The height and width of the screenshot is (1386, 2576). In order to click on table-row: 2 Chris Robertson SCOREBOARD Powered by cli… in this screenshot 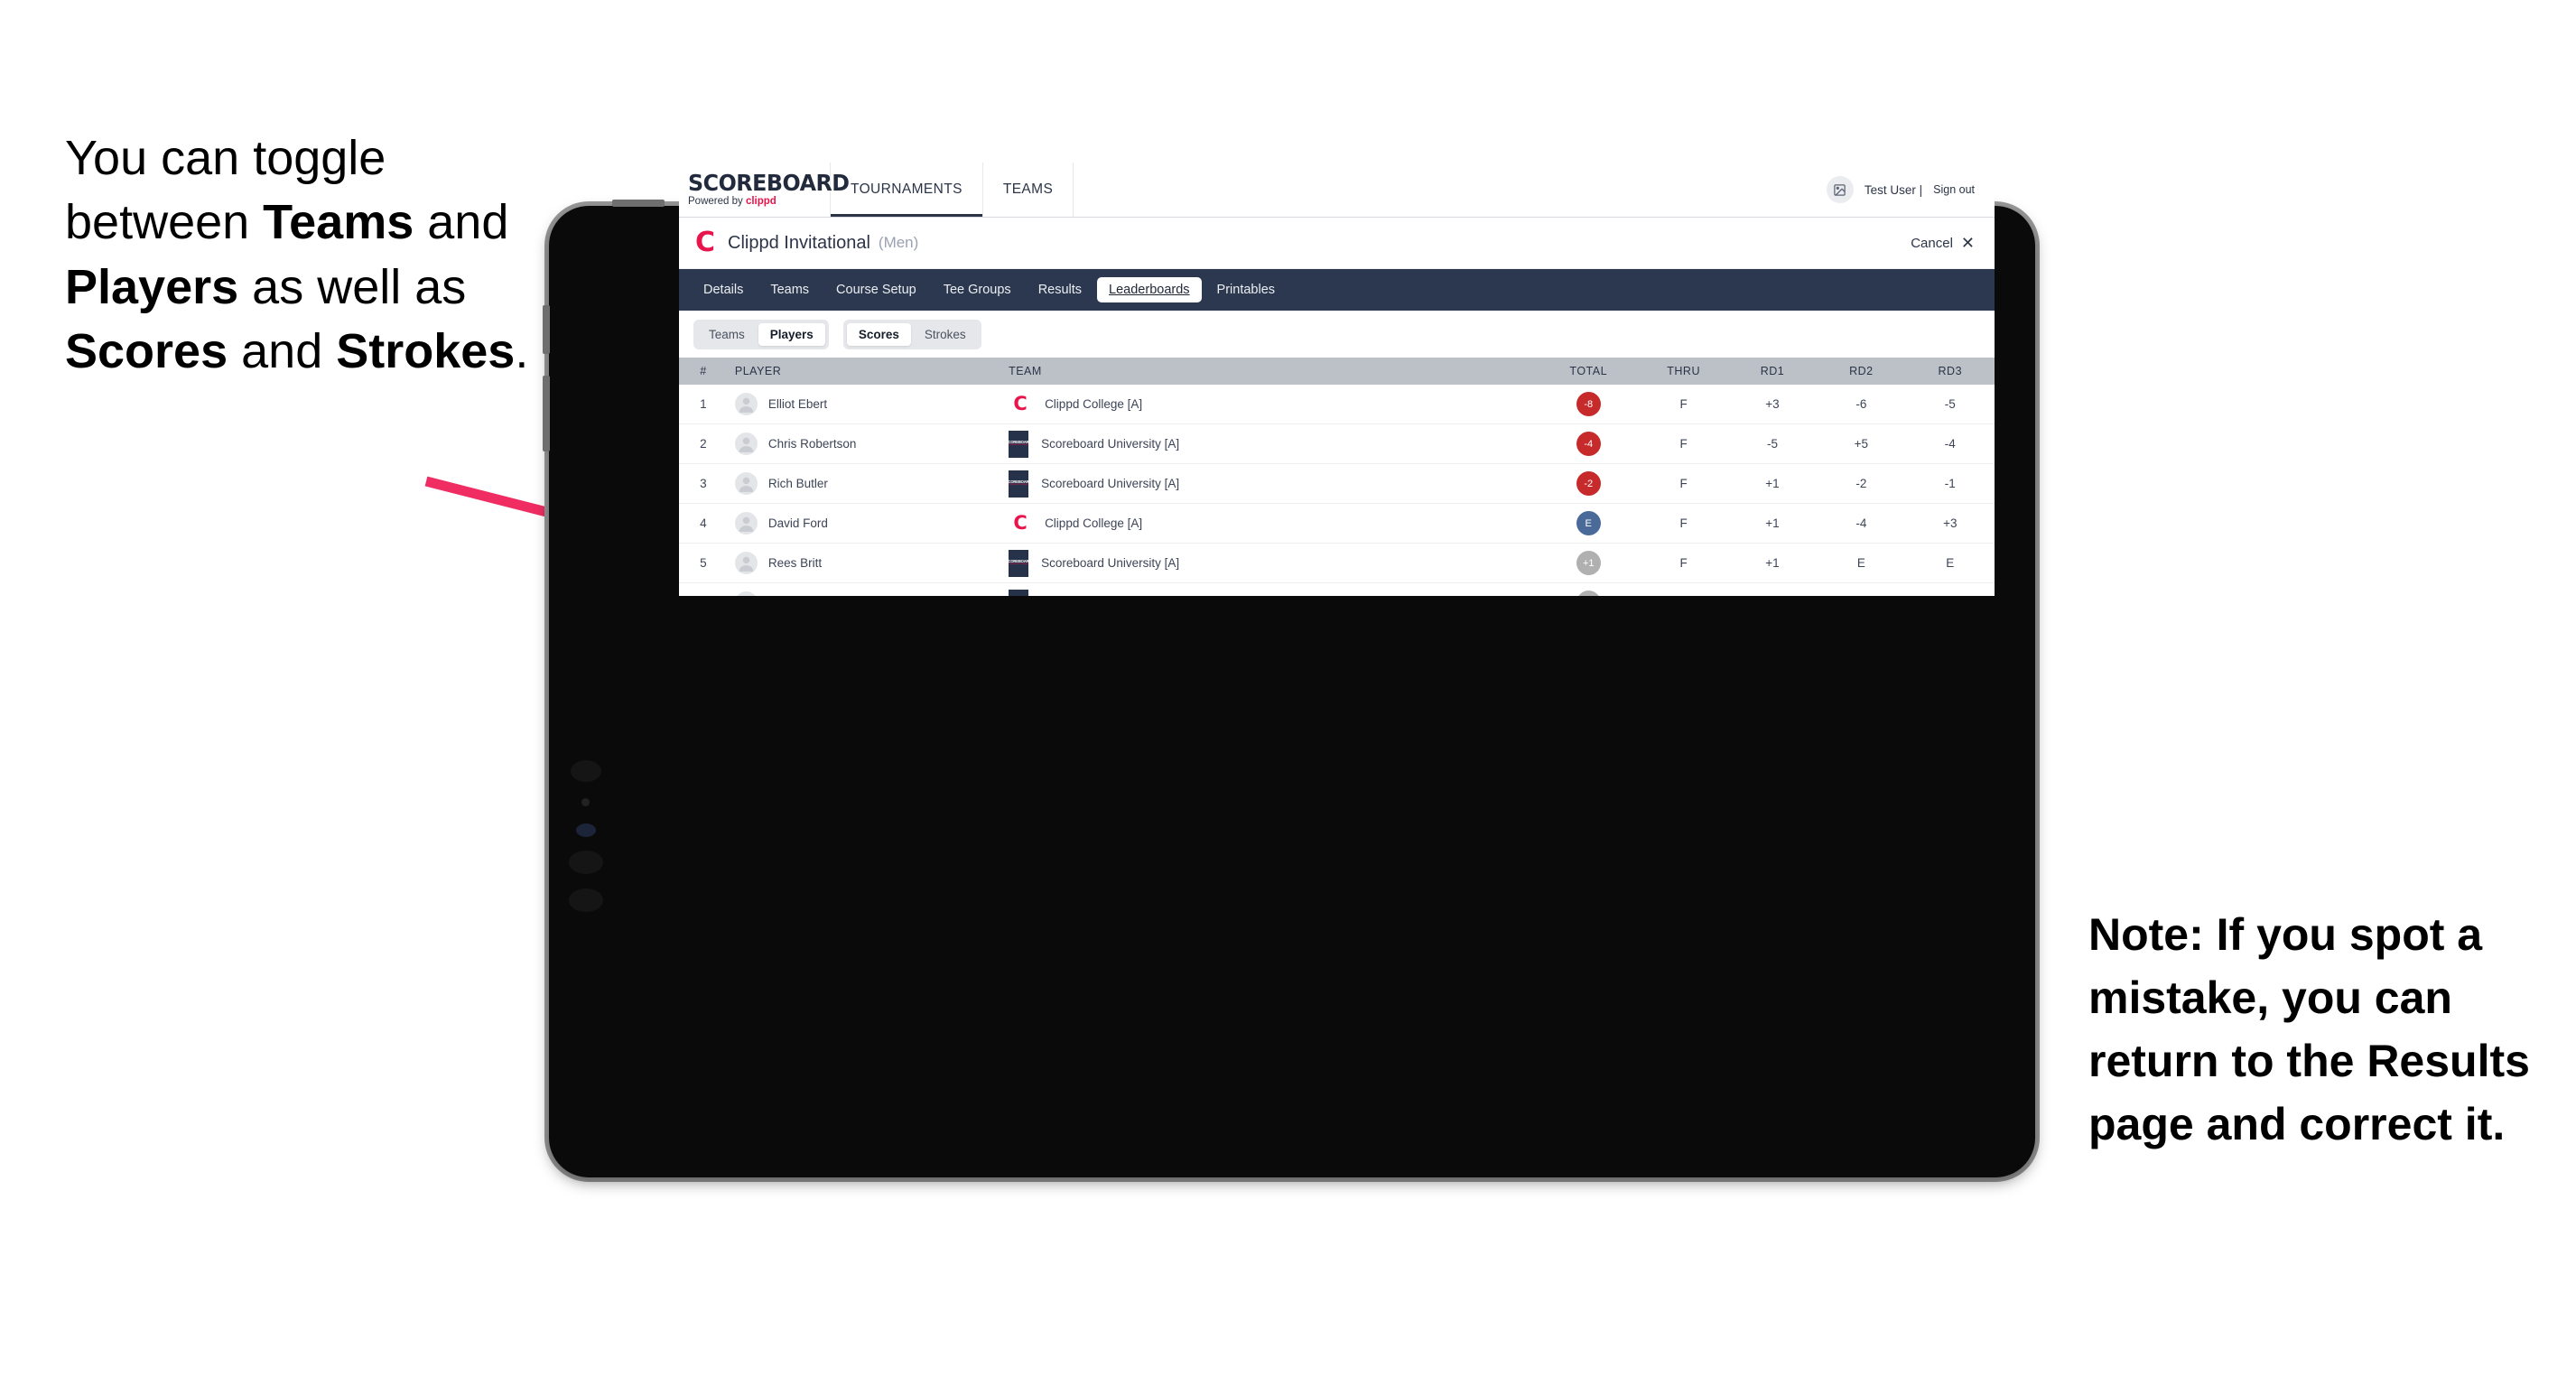, I will do `click(1337, 443)`.